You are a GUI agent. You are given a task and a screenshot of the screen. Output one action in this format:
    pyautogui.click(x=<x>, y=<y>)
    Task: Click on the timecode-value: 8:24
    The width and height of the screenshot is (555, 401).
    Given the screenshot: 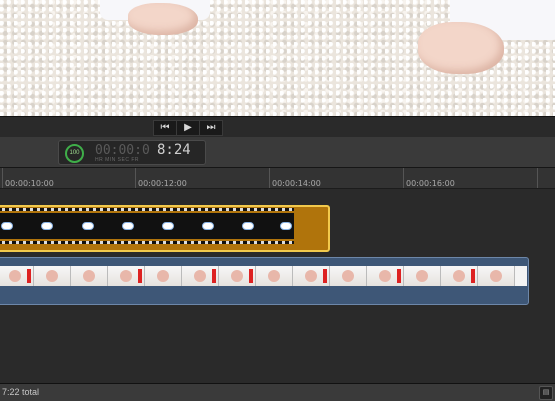 What is the action you would take?
    pyautogui.click(x=174, y=150)
    